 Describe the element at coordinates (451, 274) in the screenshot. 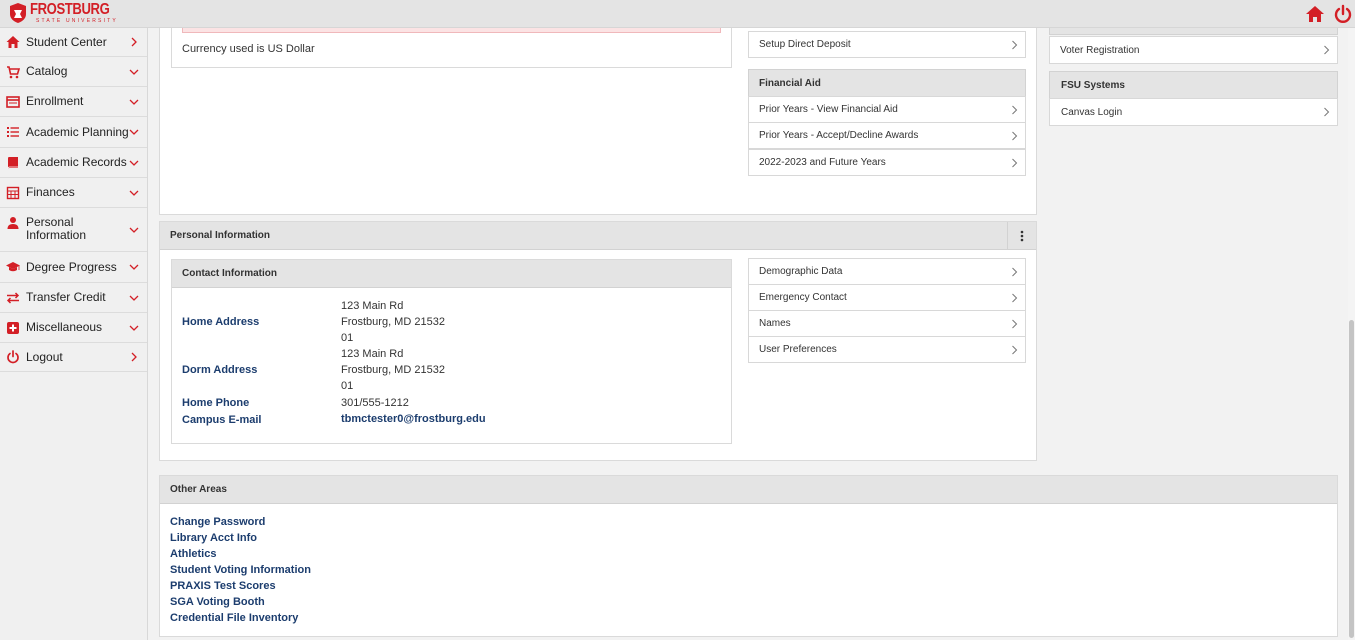

I see `contact-information-header: Contact Information` at that location.